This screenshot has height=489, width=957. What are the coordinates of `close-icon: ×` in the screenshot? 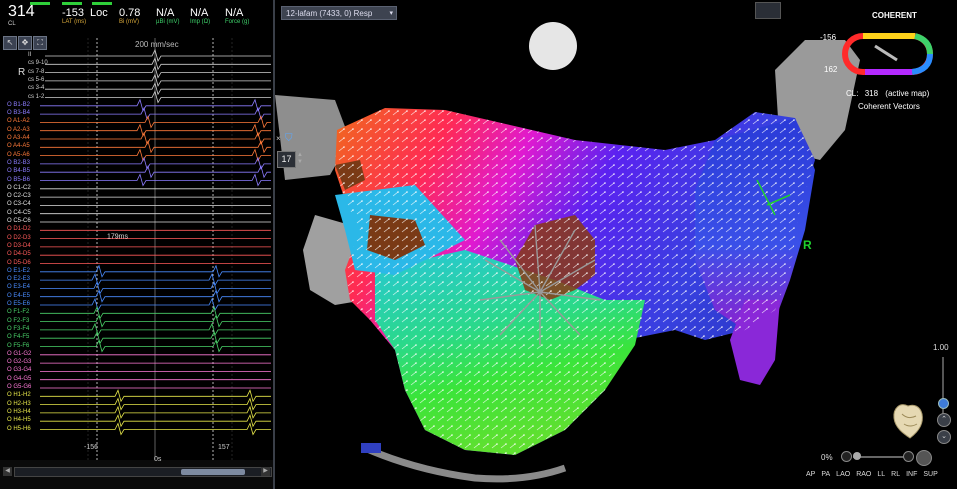 It's located at (278, 138).